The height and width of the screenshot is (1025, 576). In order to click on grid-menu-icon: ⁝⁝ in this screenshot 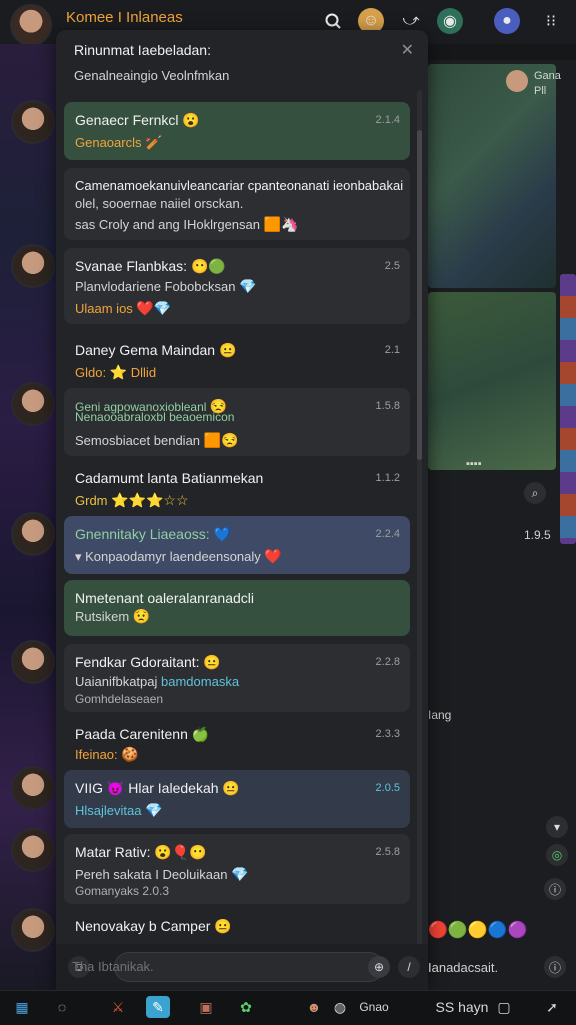, I will do `click(551, 21)`.